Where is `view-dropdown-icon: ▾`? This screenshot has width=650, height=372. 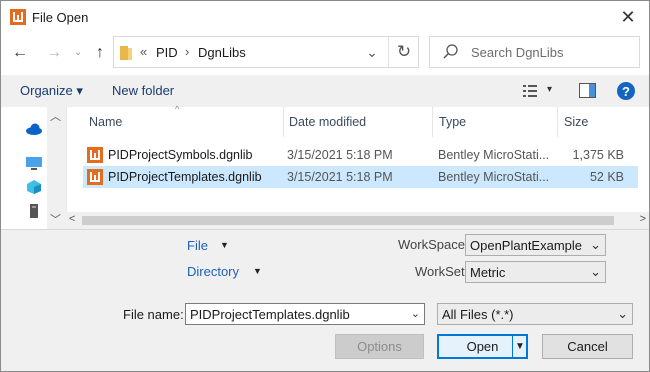 view-dropdown-icon: ▾ is located at coordinates (549, 89).